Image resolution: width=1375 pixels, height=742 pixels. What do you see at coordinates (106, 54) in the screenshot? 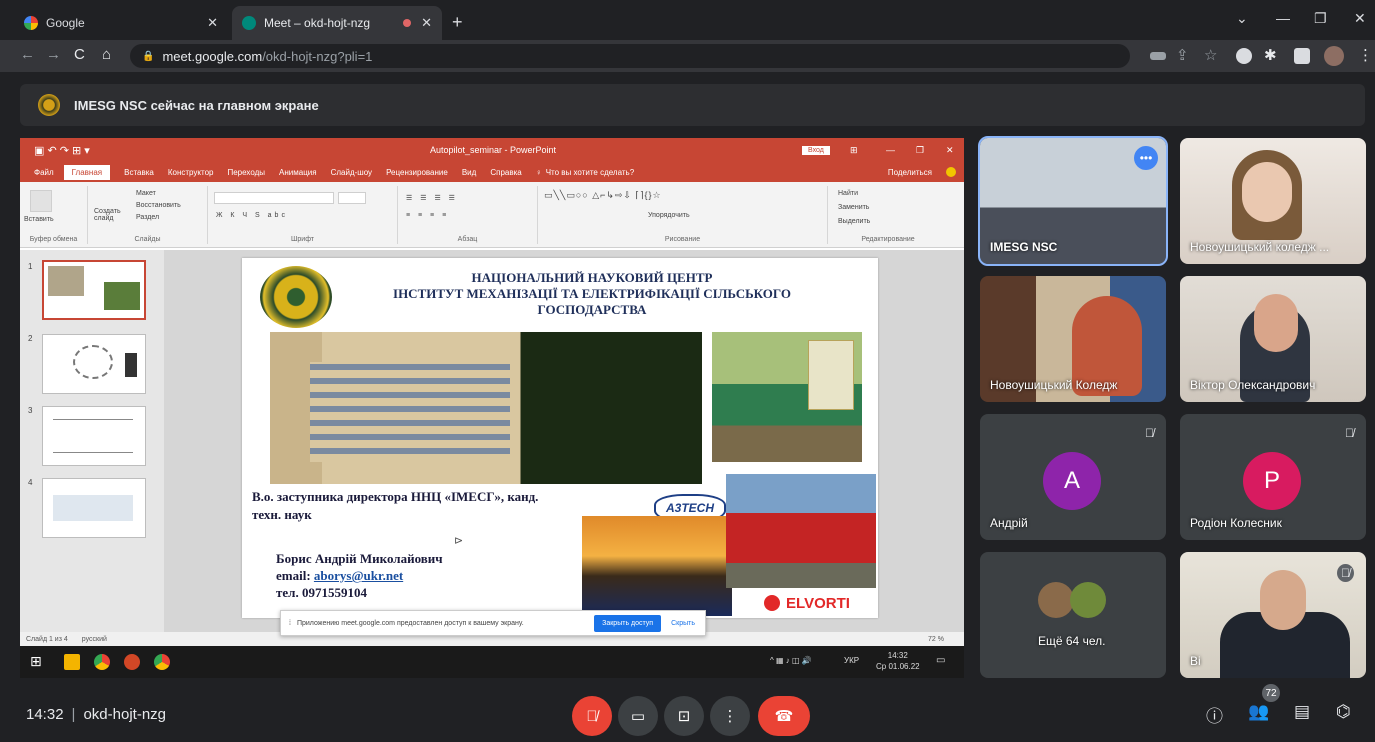
I see `home-icon: ⌂` at bounding box center [106, 54].